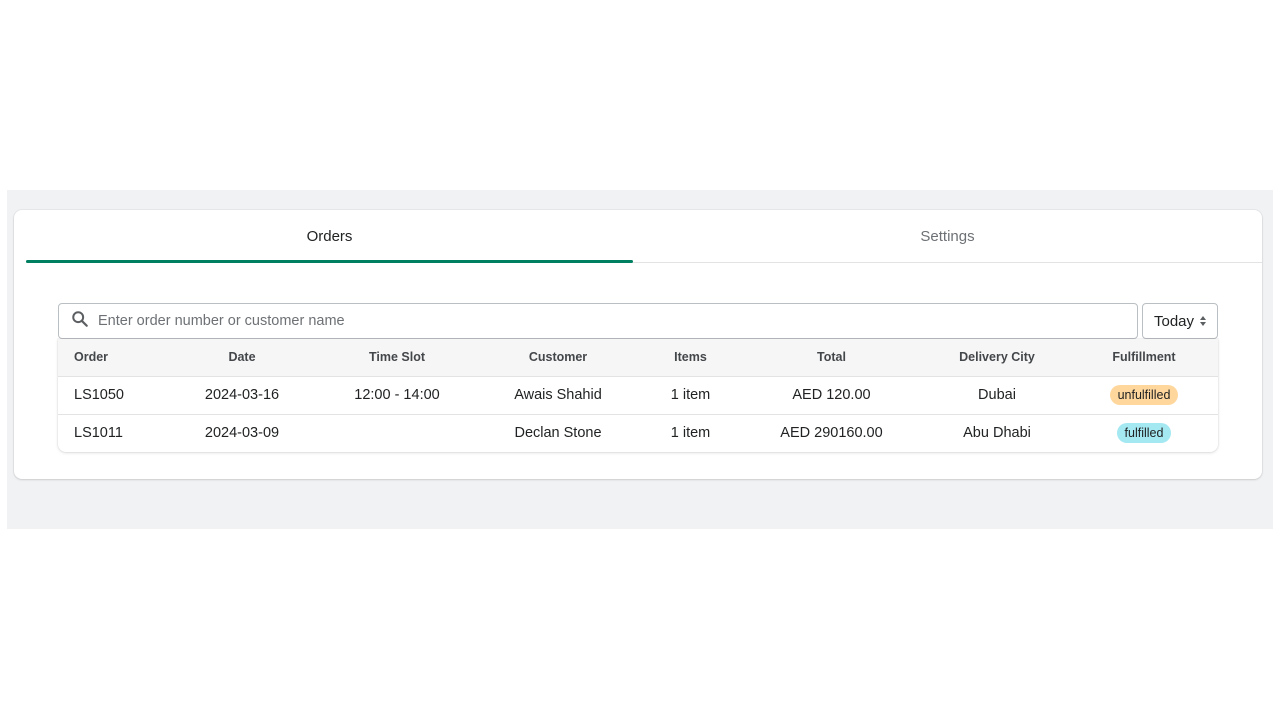 This screenshot has height=720, width=1280. I want to click on column-header-delivery-city: Delivery City, so click(997, 358).